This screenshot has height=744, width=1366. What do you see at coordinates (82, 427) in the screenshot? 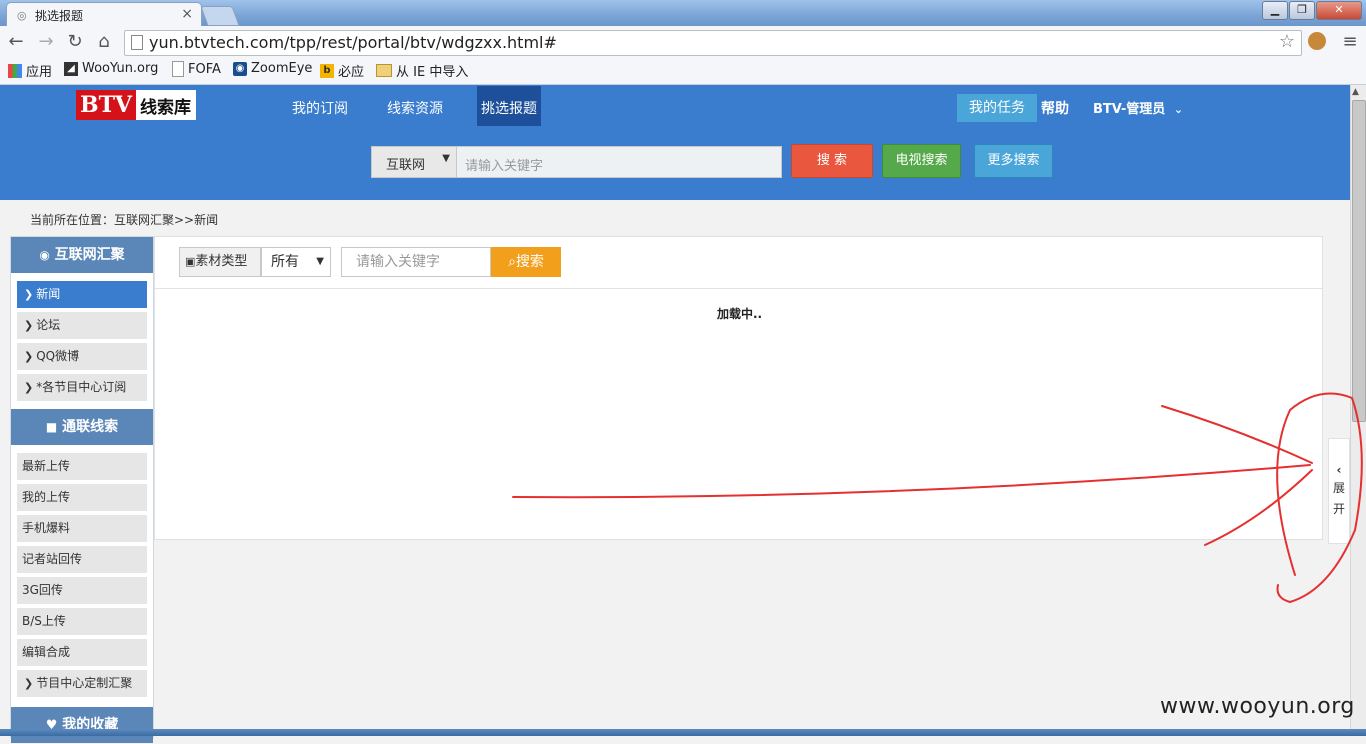
I see `section-linked-clues: ■ 通联线索` at bounding box center [82, 427].